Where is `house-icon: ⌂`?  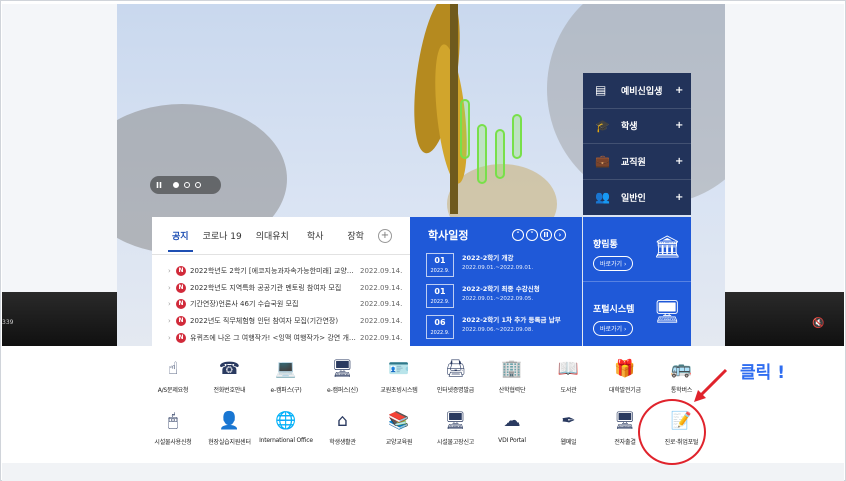 house-icon: ⌂ is located at coordinates (342, 421).